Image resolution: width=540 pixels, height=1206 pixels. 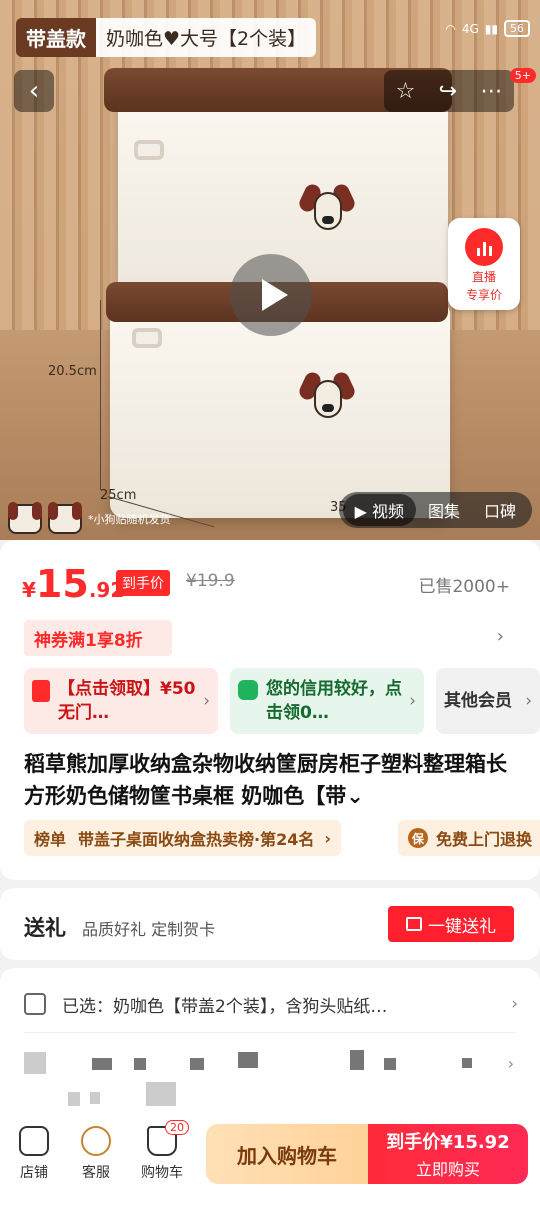 What do you see at coordinates (491, 28) in the screenshot?
I see `signal-icon: ▮▮` at bounding box center [491, 28].